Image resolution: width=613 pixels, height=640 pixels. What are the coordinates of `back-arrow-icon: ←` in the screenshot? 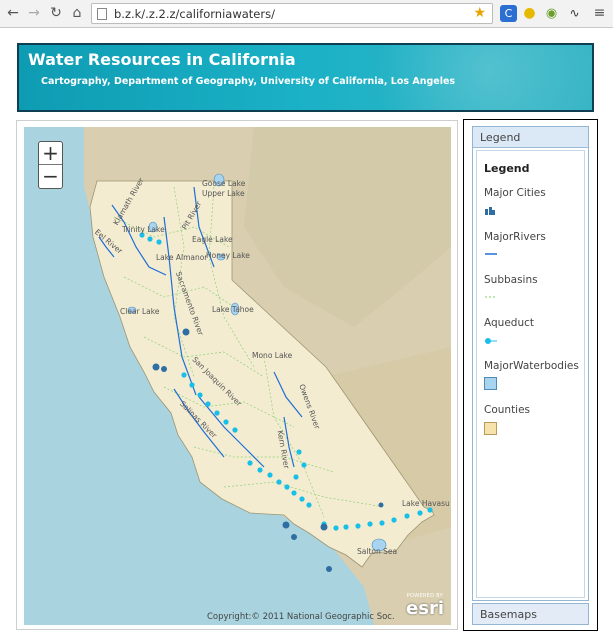 It's located at (13, 13).